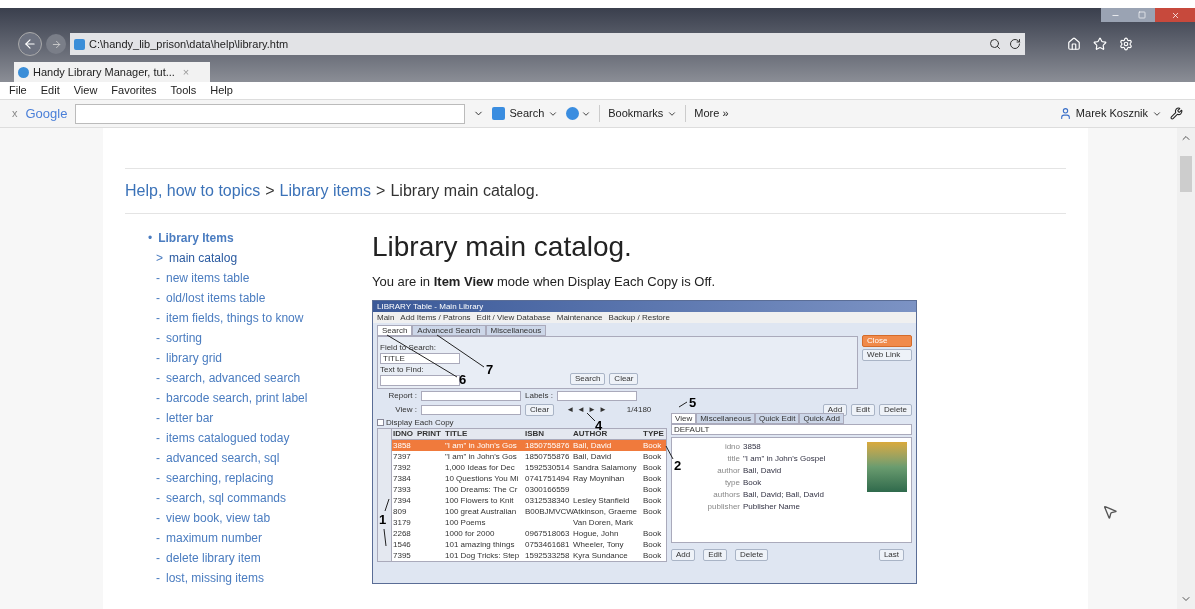 Image resolution: width=1195 pixels, height=609 pixels. What do you see at coordinates (194, 358) in the screenshot?
I see `nav-link: library grid` at bounding box center [194, 358].